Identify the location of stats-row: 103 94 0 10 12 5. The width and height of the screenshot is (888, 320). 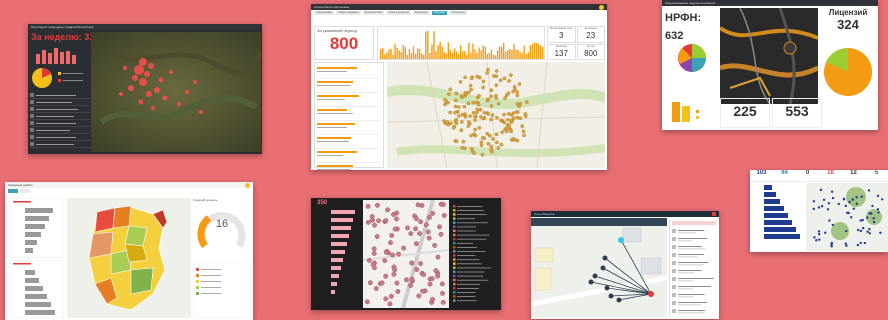
(819, 176).